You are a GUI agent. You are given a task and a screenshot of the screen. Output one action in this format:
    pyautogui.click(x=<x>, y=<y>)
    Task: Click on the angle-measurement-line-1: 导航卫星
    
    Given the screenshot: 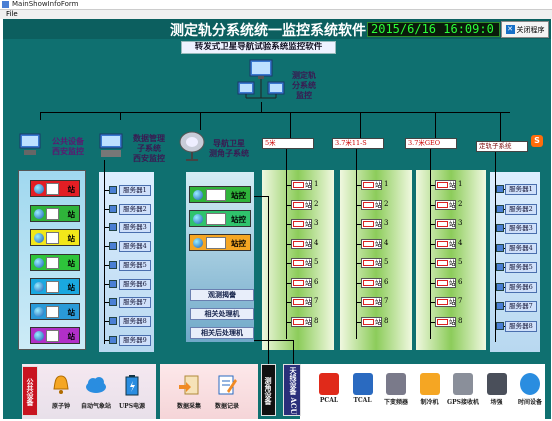 What is the action you would take?
    pyautogui.click(x=229, y=143)
    